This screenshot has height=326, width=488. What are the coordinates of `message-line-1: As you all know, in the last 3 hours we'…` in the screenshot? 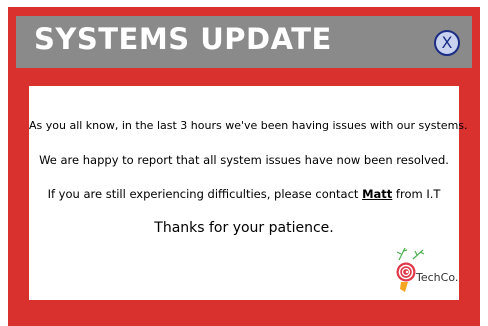 It's located at (248, 125).